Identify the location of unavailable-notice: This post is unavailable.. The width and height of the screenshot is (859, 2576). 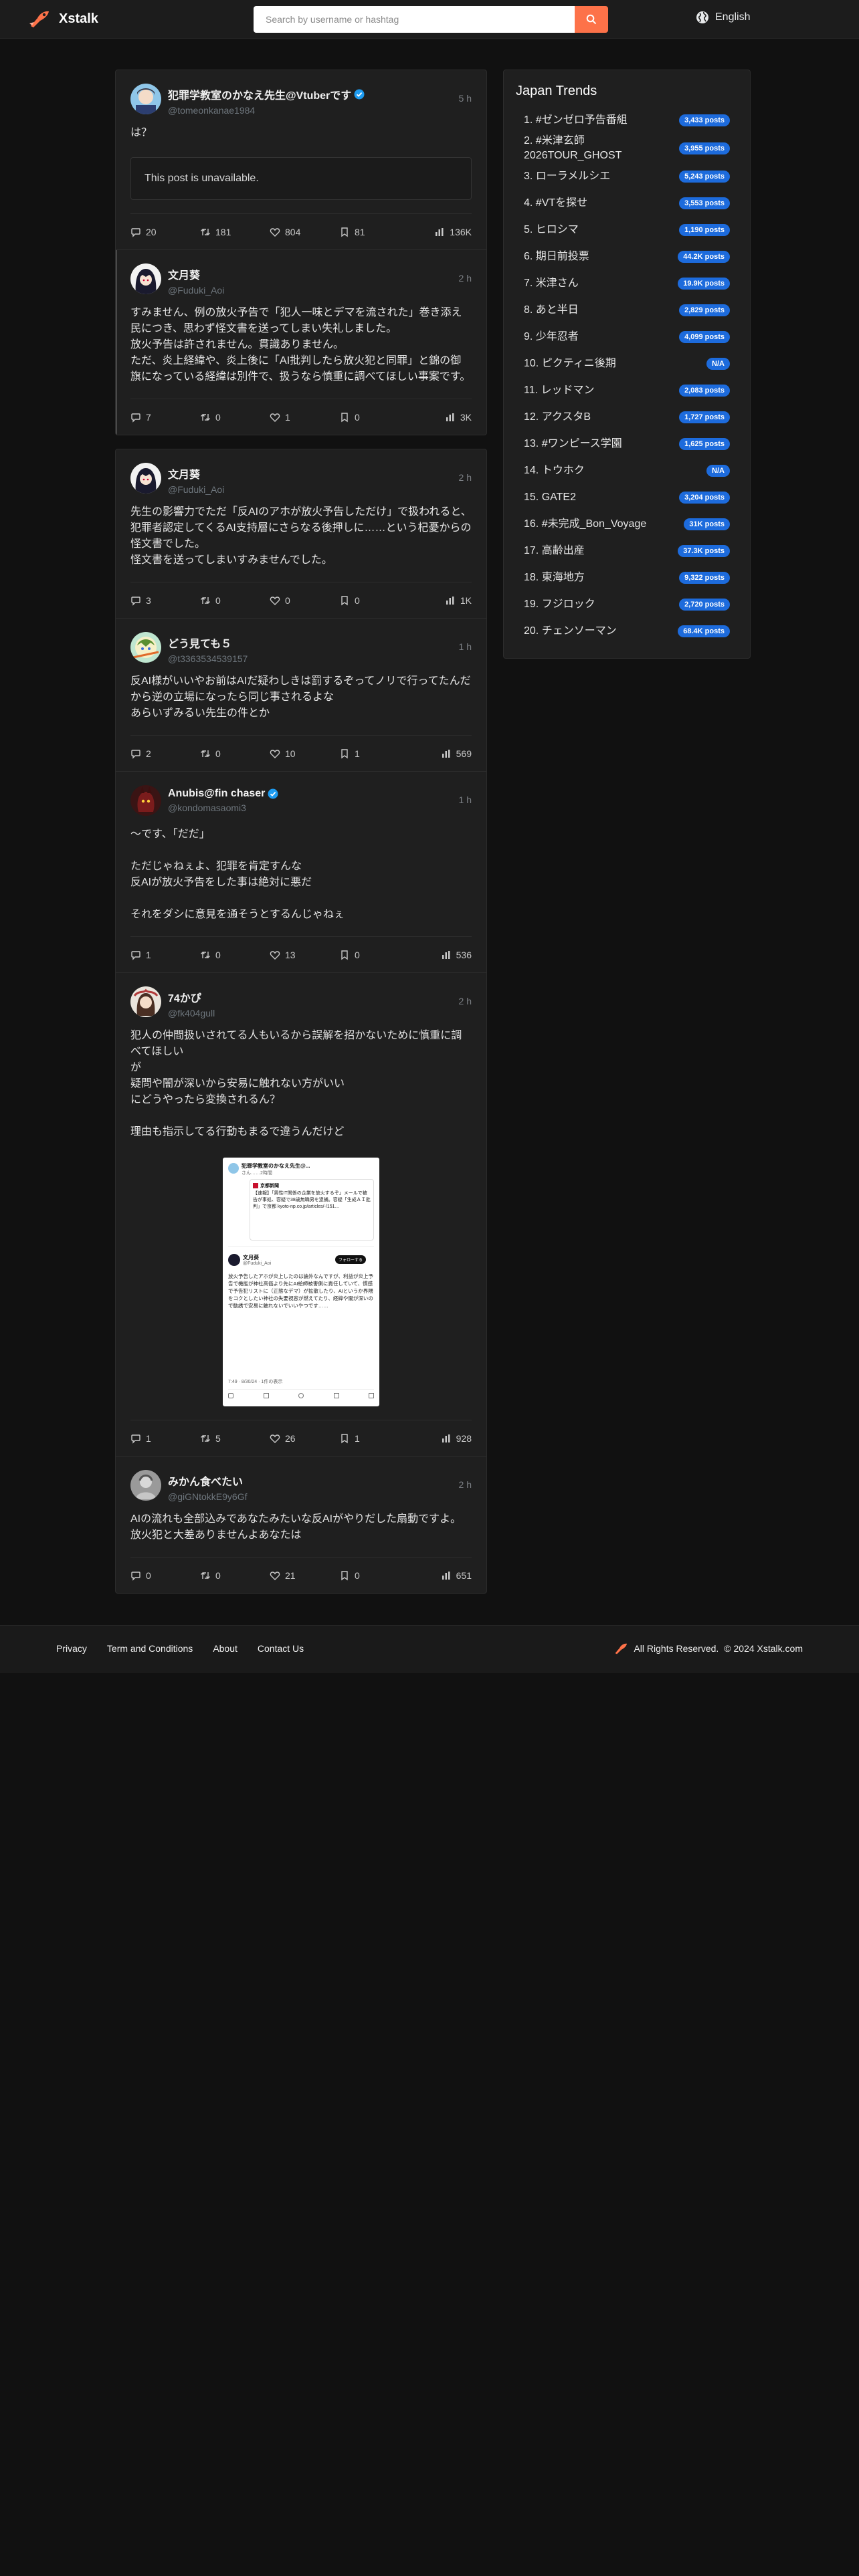
(301, 178).